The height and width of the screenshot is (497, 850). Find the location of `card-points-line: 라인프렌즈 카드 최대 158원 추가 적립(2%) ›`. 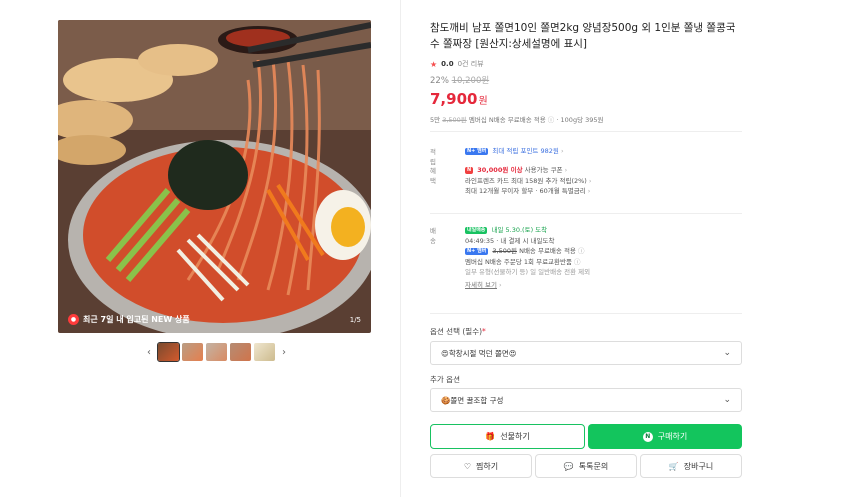

card-points-line: 라인프렌즈 카드 최대 158원 추가 적립(2%) › is located at coordinates (602, 181).